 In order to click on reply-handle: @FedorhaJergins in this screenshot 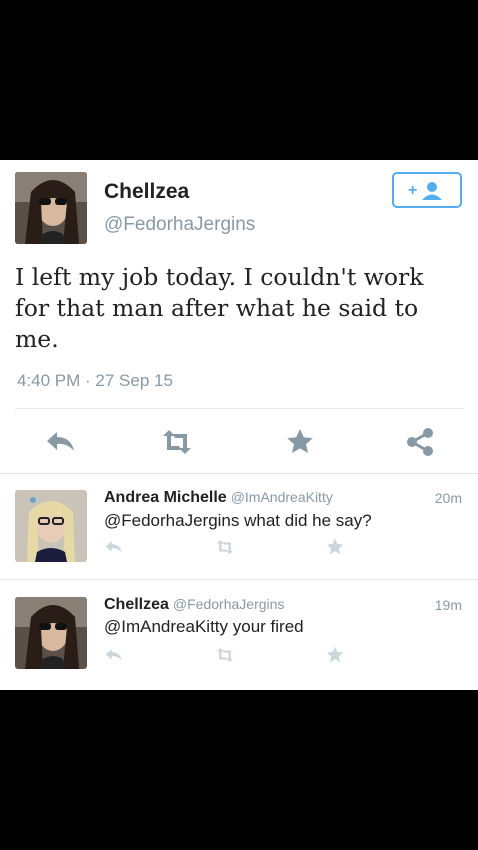, I will do `click(229, 604)`.